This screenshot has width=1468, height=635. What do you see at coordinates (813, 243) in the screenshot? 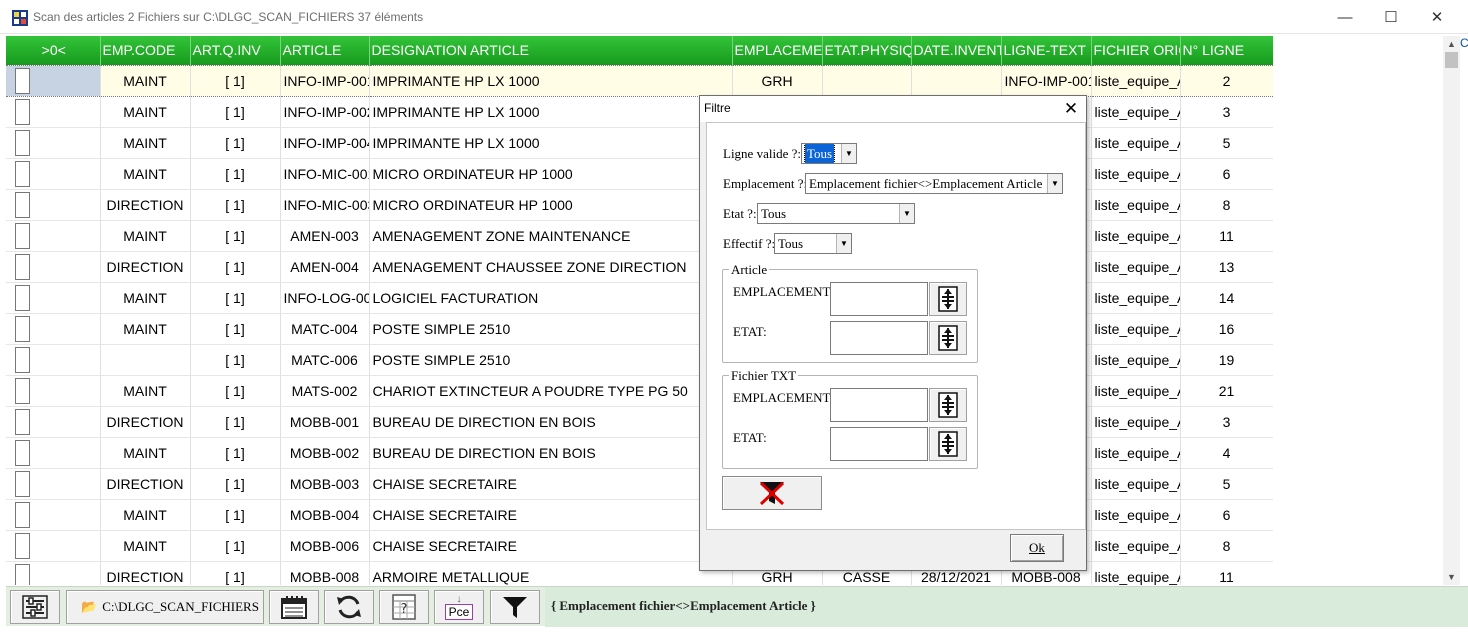
I see `effectif-select: Tous ▼` at bounding box center [813, 243].